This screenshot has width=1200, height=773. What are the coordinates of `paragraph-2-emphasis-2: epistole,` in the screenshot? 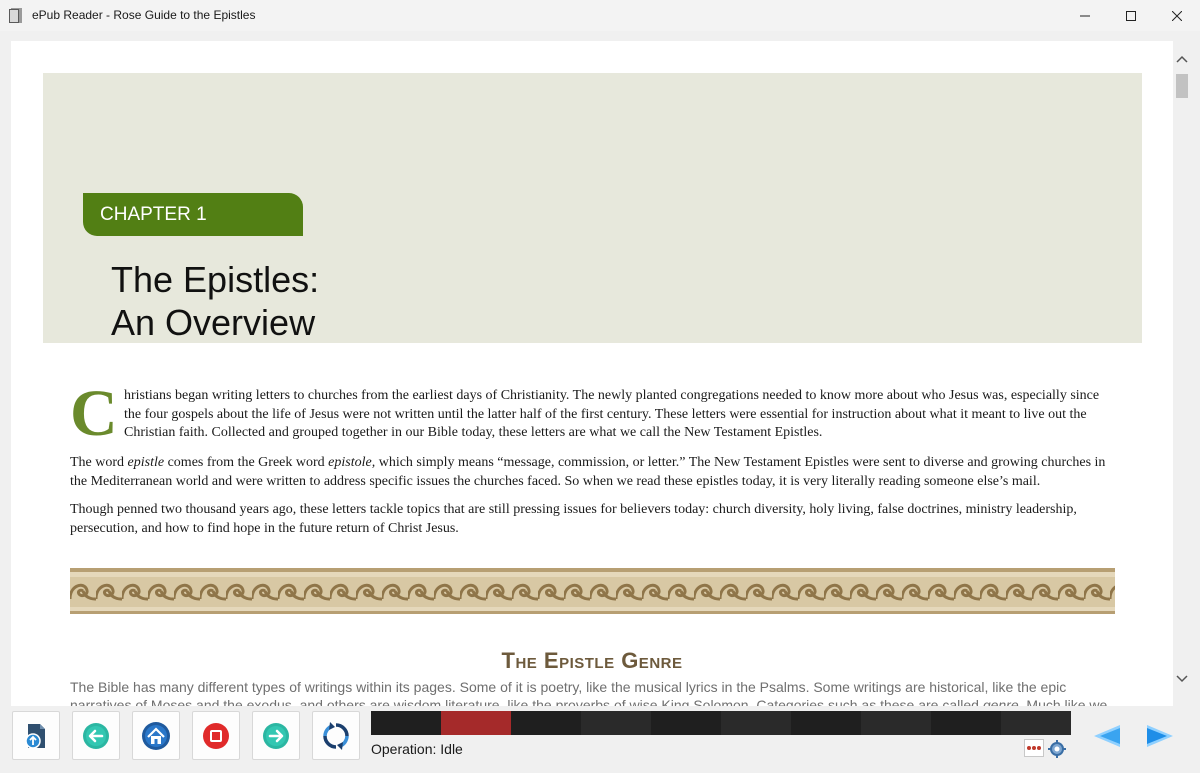 It's located at (352, 462).